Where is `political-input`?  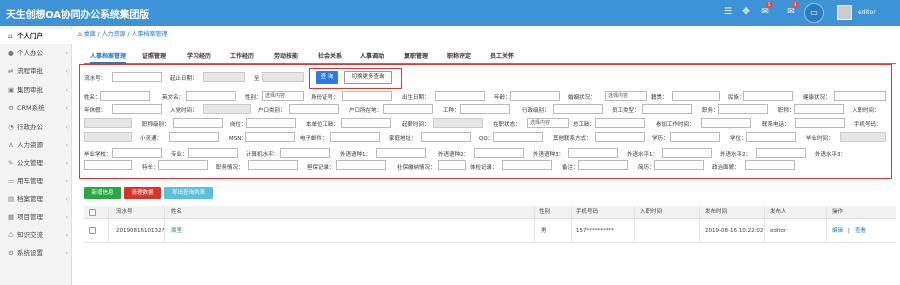 political-input is located at coordinates (770, 165).